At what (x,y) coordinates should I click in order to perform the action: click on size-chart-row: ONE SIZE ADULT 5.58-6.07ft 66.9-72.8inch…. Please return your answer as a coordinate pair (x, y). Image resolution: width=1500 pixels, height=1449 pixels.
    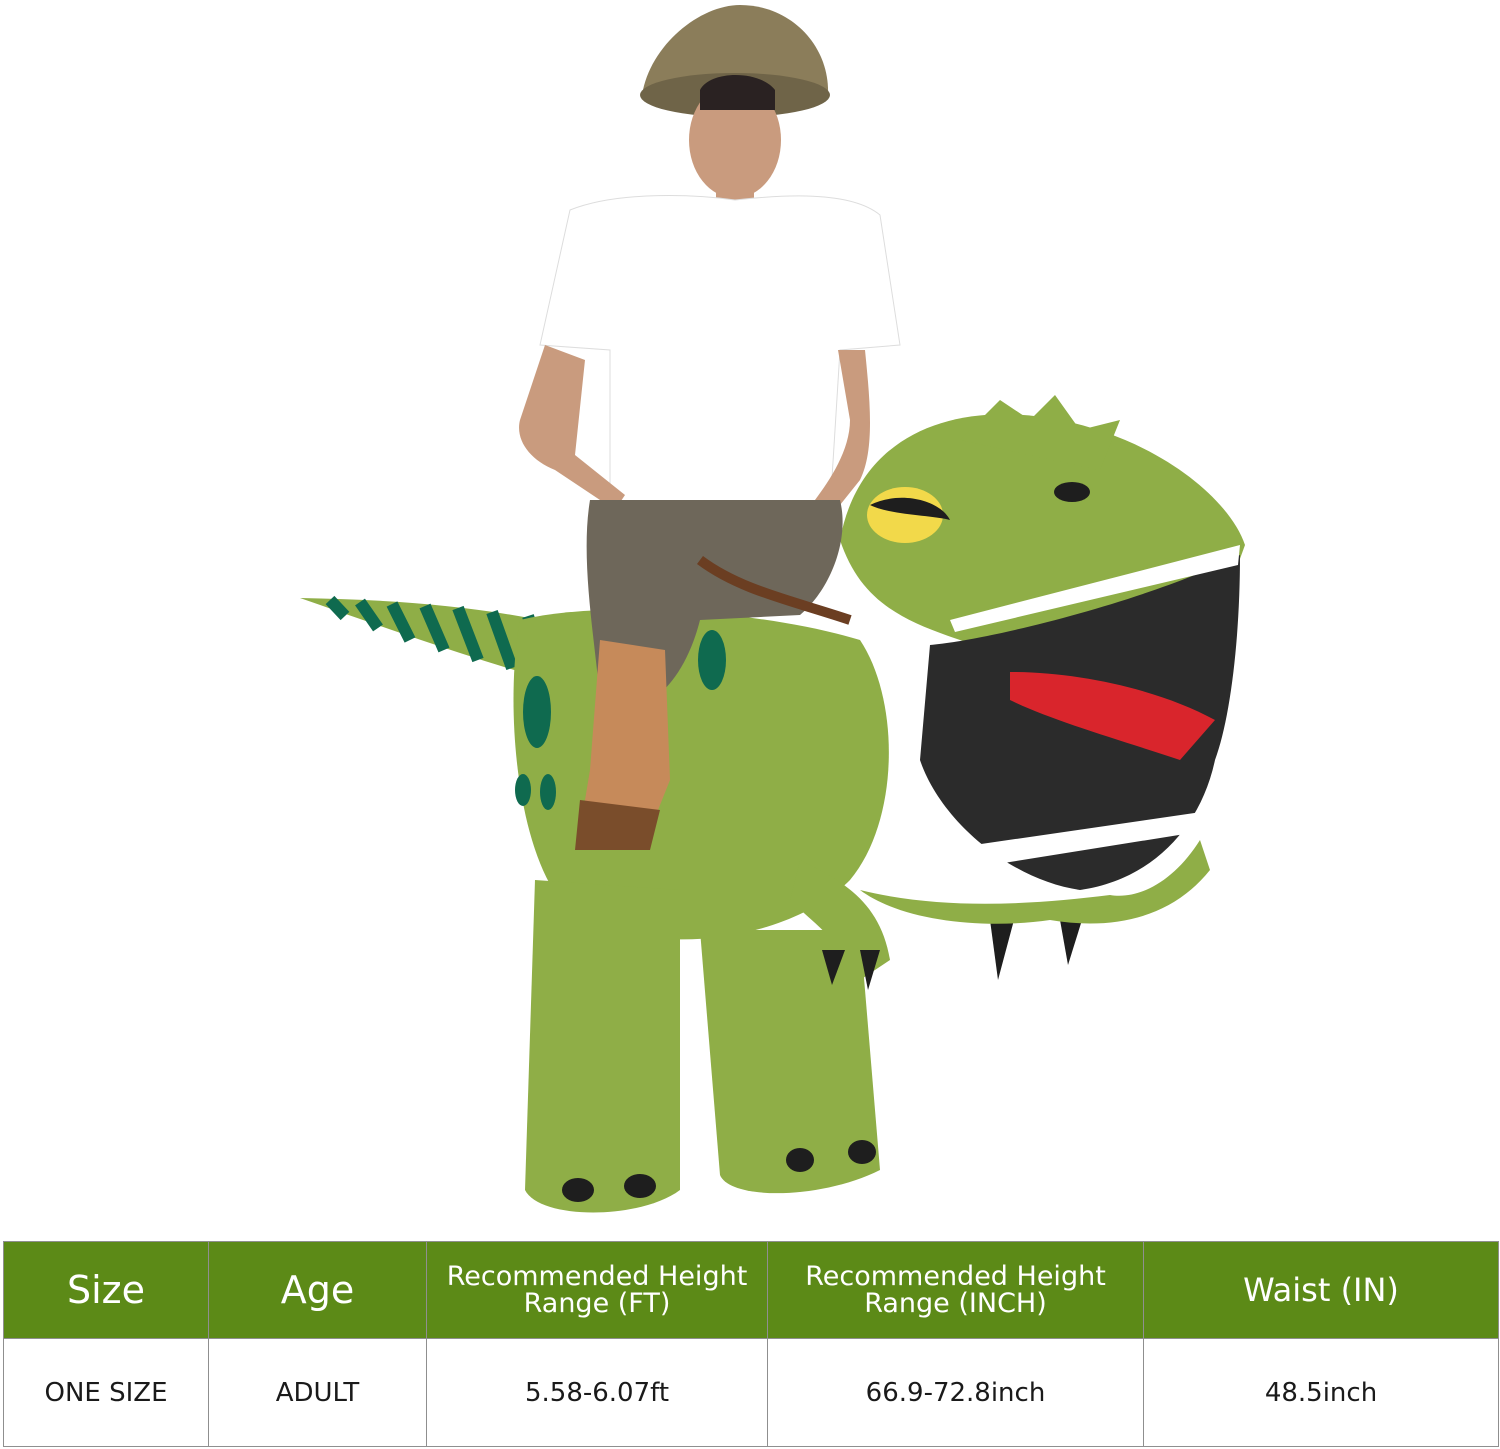
    Looking at the image, I should click on (751, 1392).